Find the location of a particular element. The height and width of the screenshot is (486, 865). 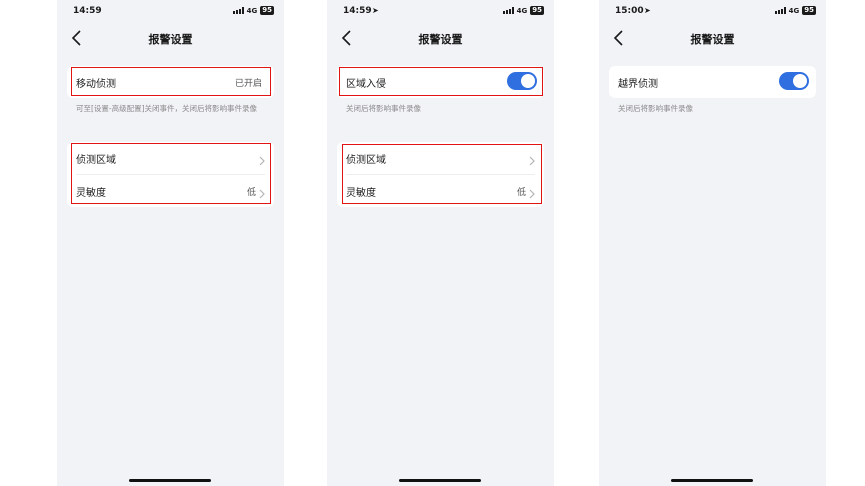

description-text: 可至[设置-高级配置]关闭事件，关闭后将影响事件录像 is located at coordinates (167, 108).